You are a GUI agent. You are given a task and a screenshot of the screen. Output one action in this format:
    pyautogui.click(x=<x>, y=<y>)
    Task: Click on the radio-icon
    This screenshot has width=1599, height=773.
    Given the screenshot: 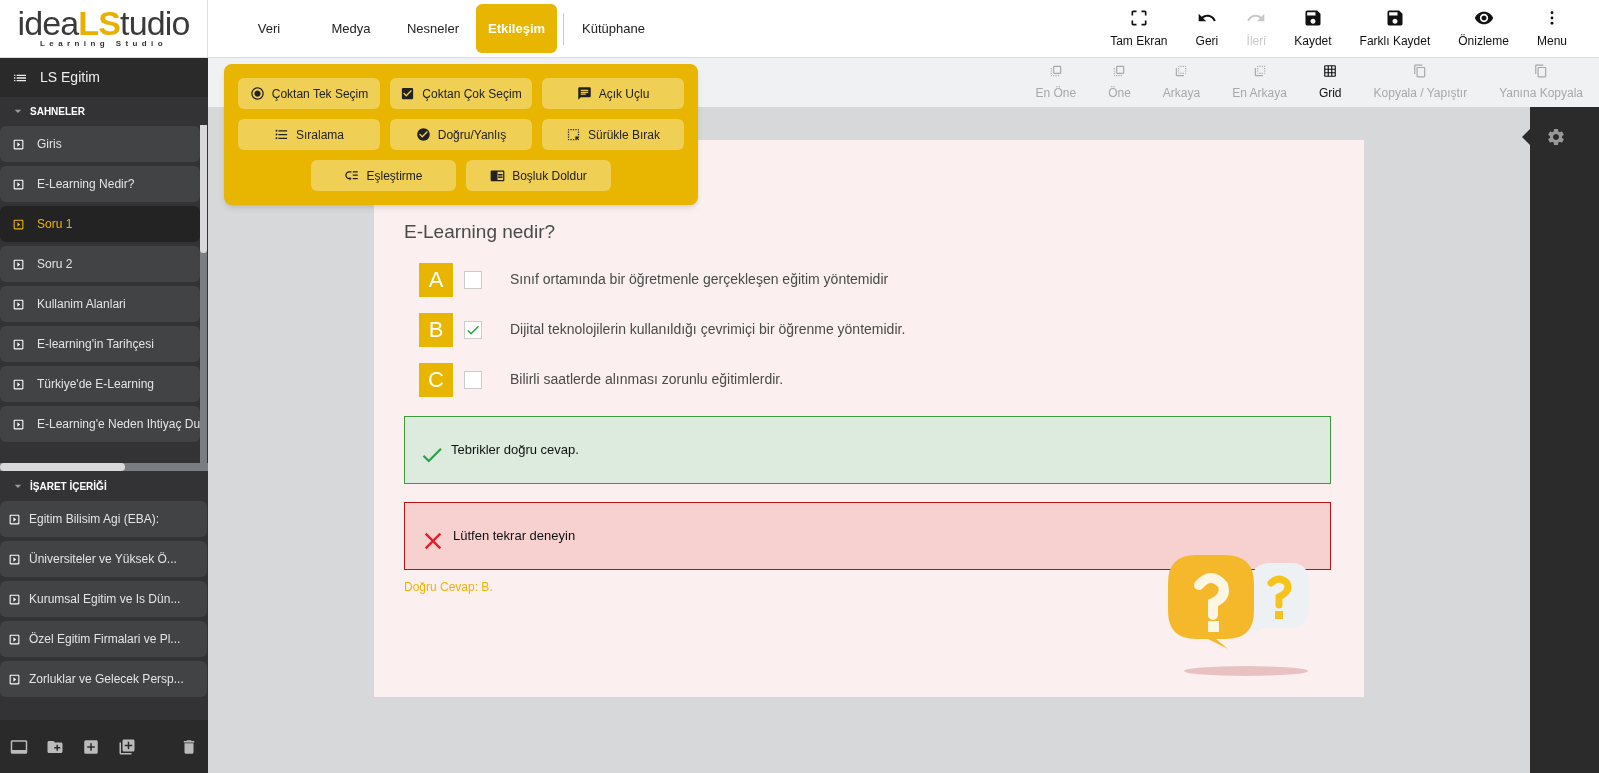 What is the action you would take?
    pyautogui.click(x=257, y=93)
    